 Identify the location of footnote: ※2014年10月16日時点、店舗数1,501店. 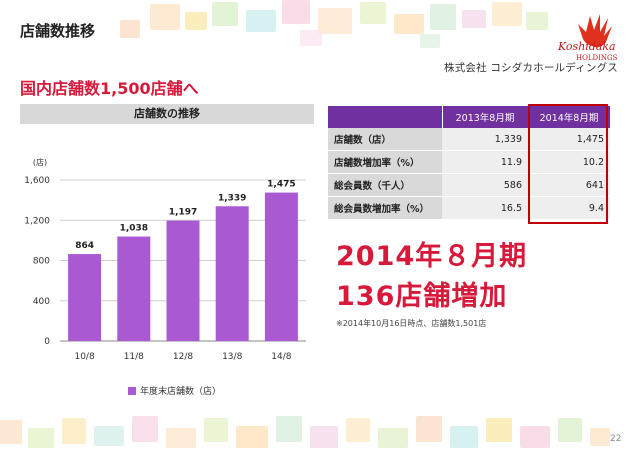
(411, 323).